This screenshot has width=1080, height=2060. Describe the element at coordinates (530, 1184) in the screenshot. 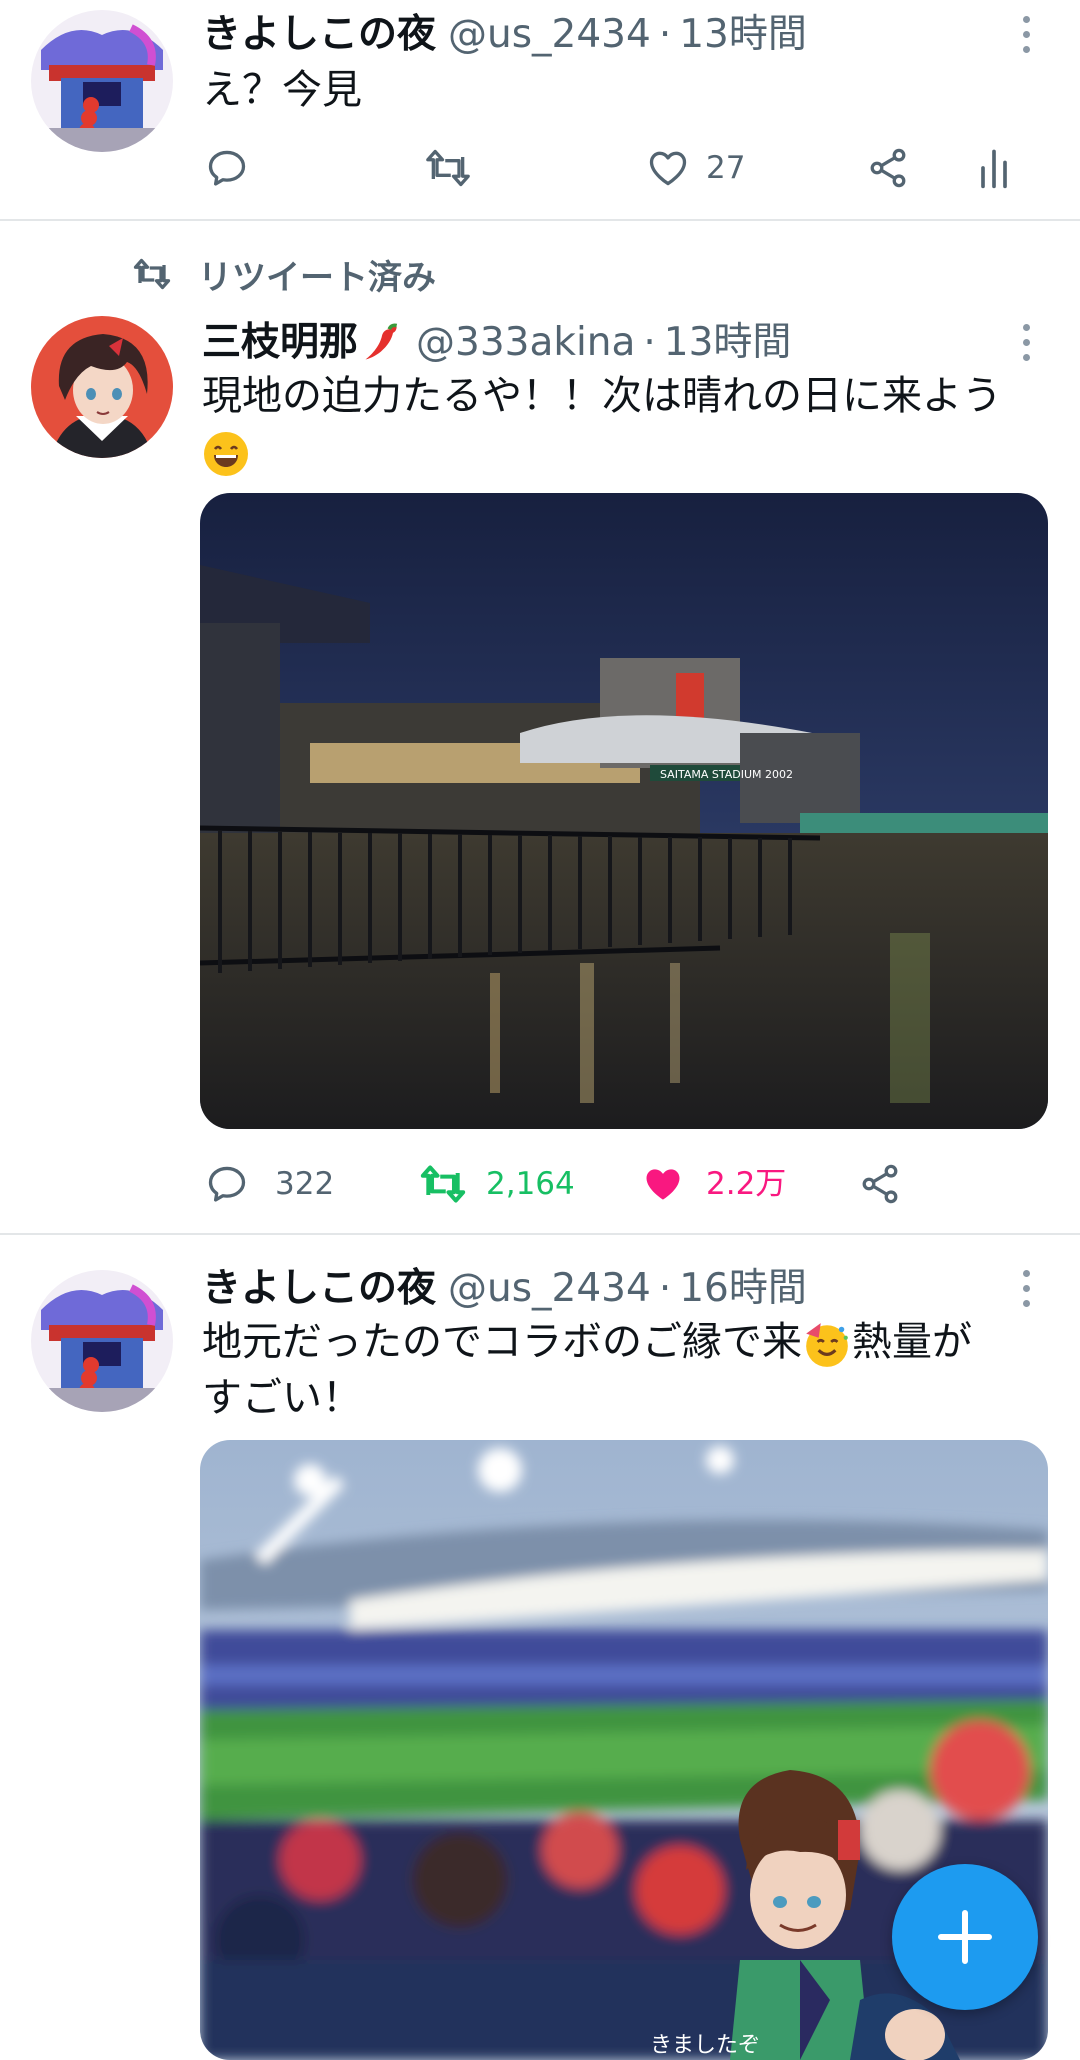

I see `retweet-count: 2,164` at that location.